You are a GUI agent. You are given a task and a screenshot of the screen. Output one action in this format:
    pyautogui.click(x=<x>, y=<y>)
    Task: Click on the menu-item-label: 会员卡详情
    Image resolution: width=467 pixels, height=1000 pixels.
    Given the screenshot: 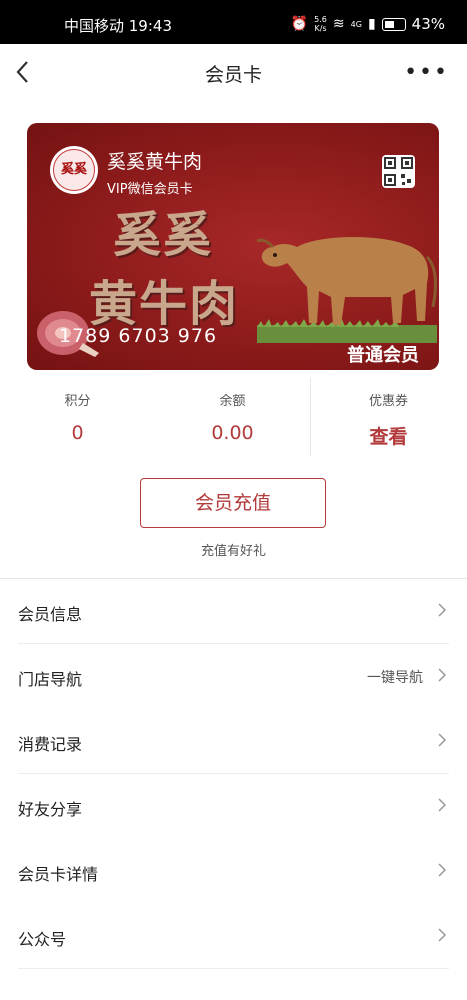 What is the action you would take?
    pyautogui.click(x=58, y=874)
    